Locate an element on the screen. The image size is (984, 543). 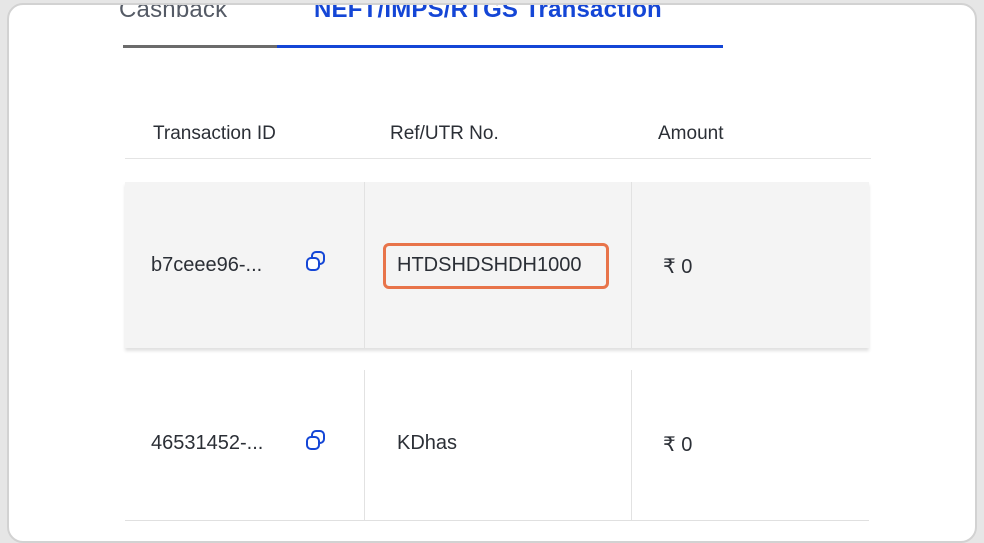
tab-neft-imps-rtgs: NEFT/IMPS/RTGS Transaction is located at coordinates (488, 14).